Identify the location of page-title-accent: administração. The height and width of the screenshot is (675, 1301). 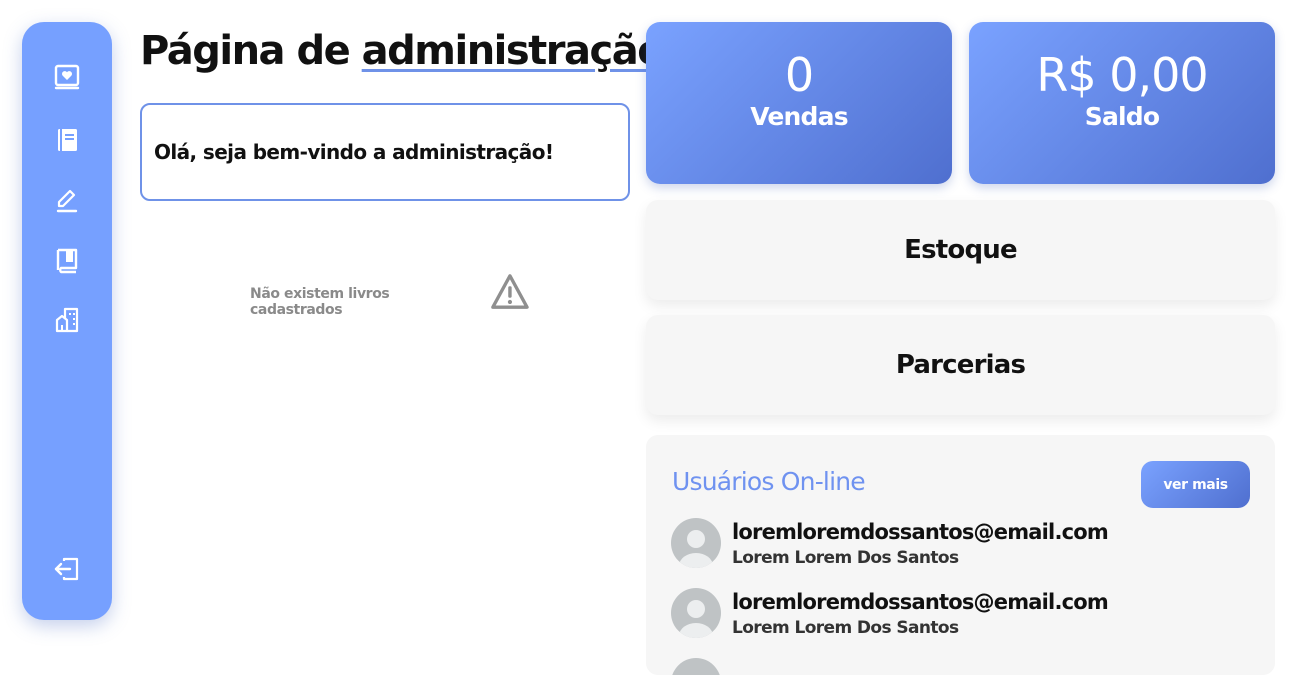
(513, 51).